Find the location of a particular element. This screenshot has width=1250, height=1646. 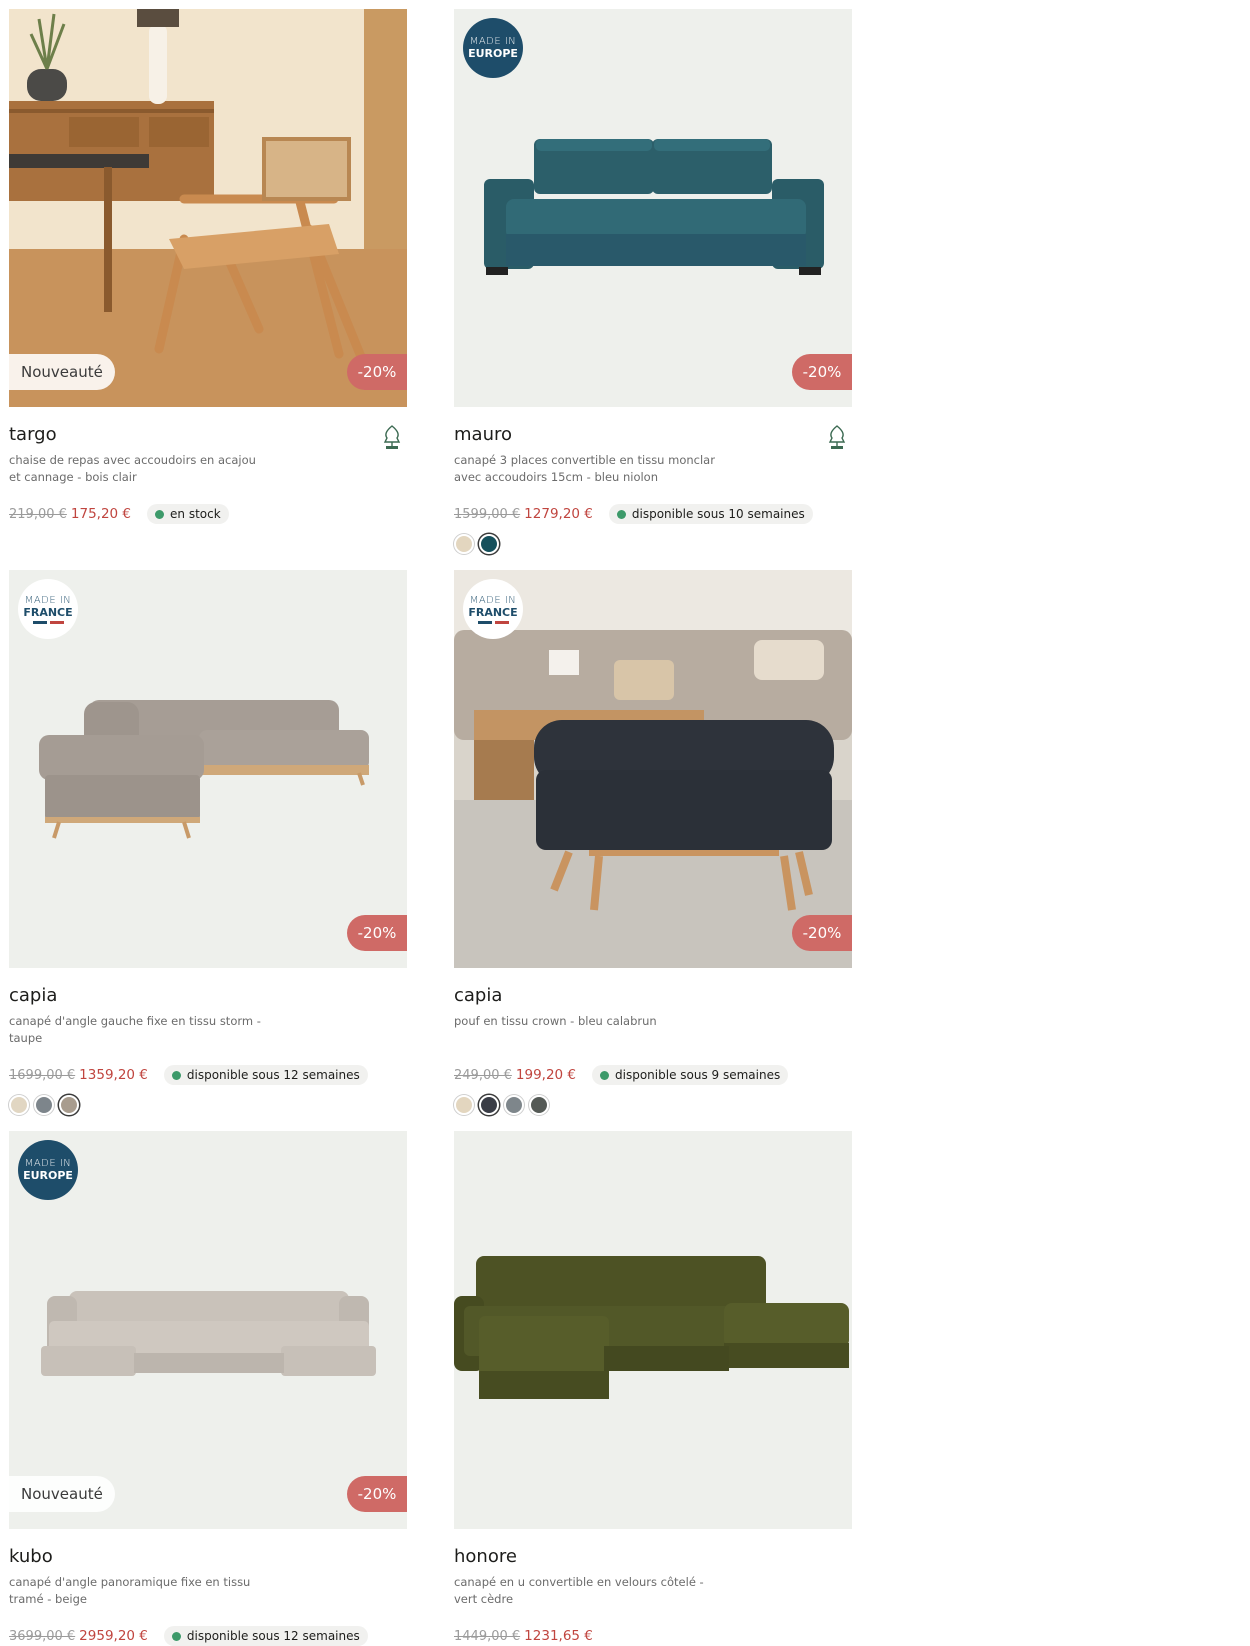

sale-price: 1231,65 € is located at coordinates (558, 1636).